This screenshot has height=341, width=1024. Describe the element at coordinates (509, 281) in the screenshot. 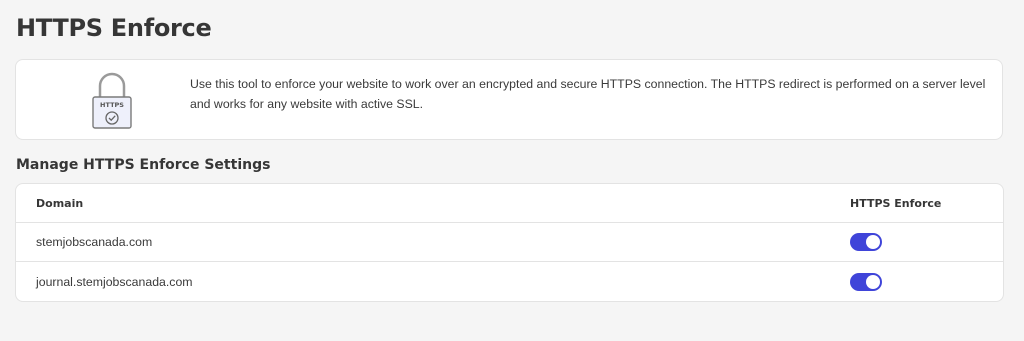

I see `table-row: journal.stemjobscanada.com` at that location.